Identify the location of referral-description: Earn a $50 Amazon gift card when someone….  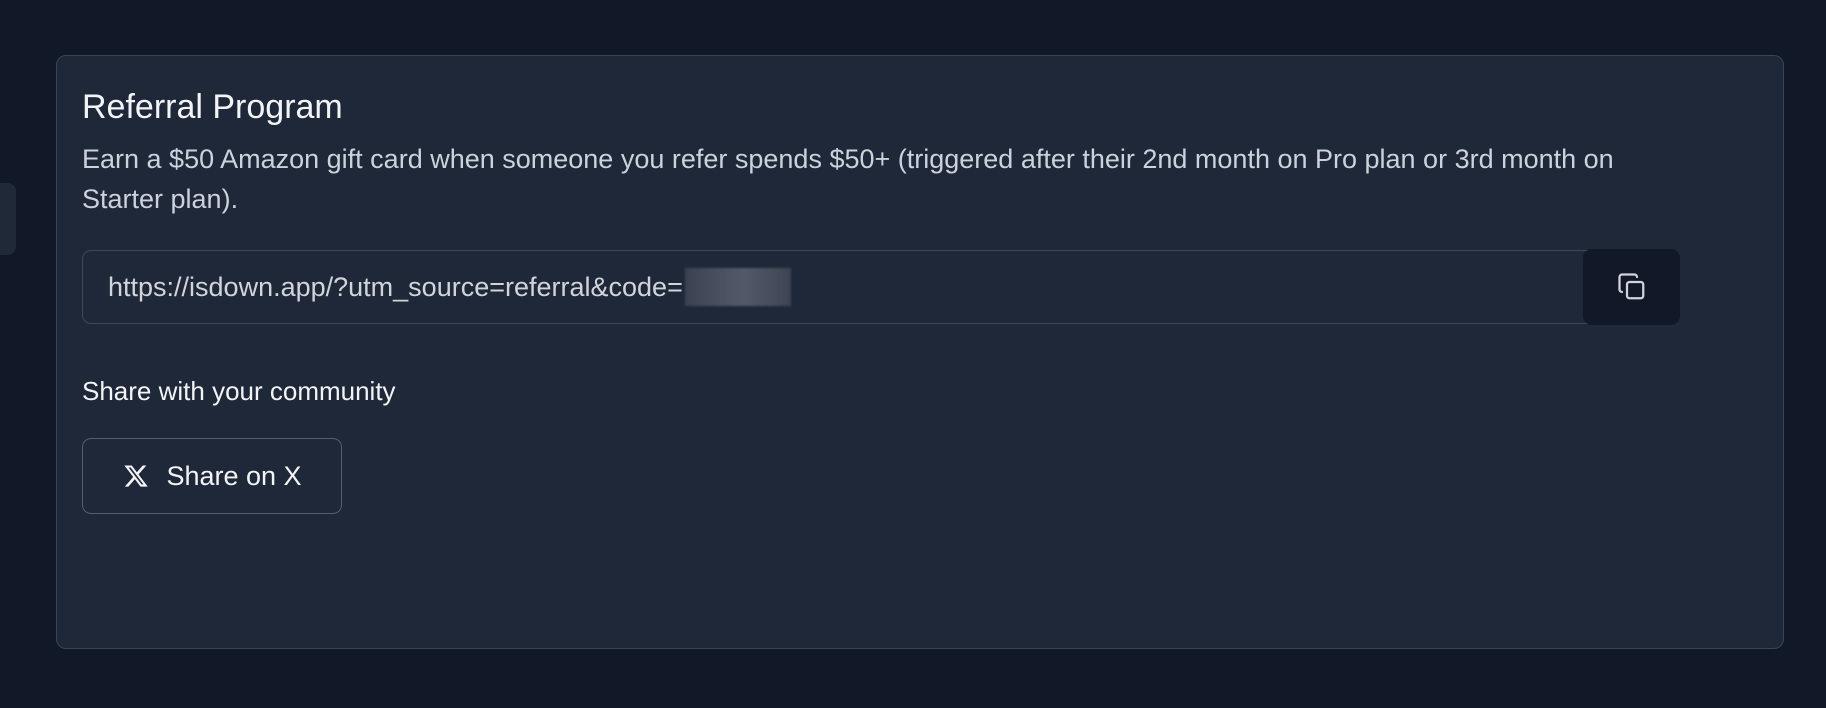
(848, 179).